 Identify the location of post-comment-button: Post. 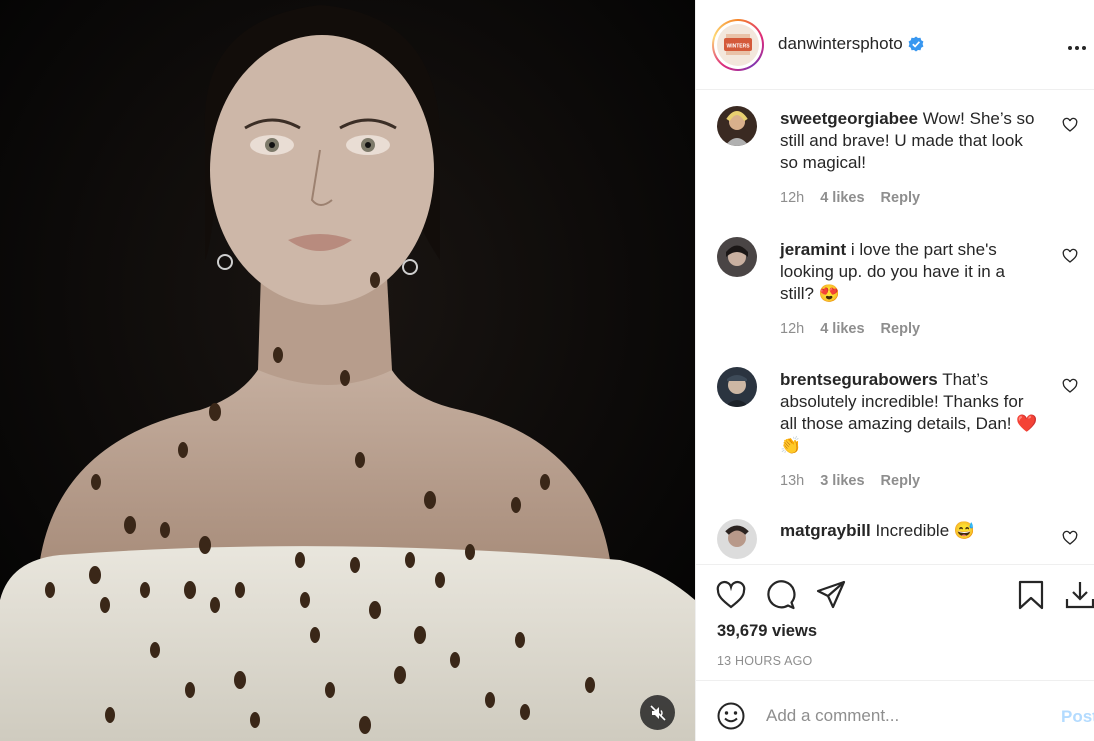
(1077, 717).